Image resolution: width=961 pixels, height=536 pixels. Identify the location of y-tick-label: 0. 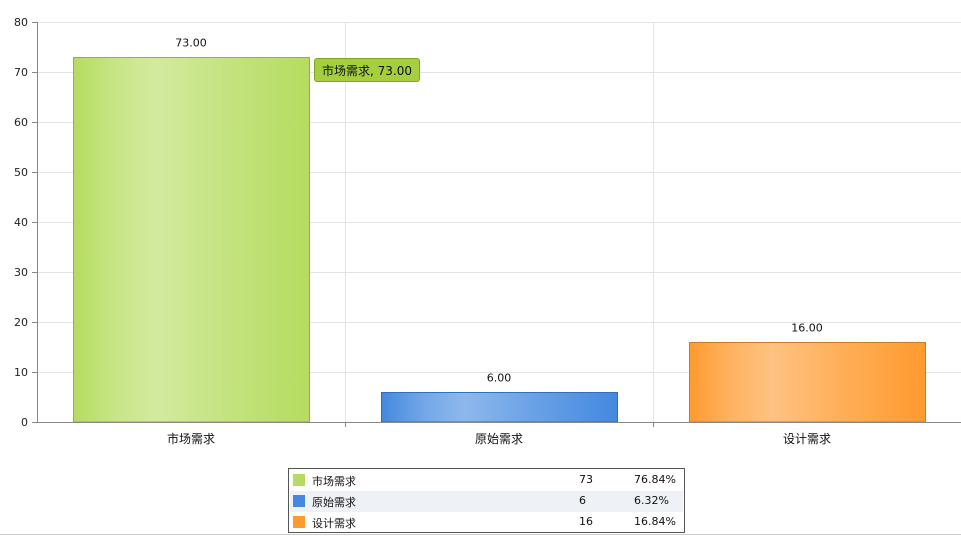
(24, 422).